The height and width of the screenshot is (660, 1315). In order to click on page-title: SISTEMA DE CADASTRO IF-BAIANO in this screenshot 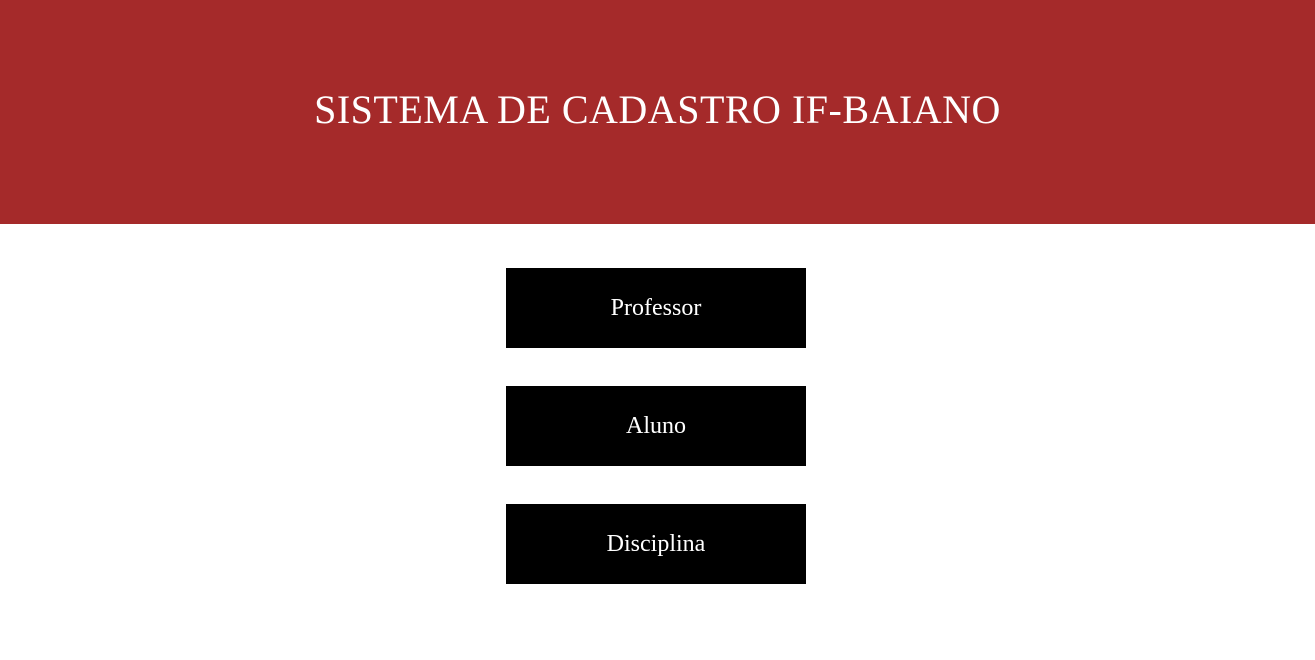, I will do `click(657, 109)`.